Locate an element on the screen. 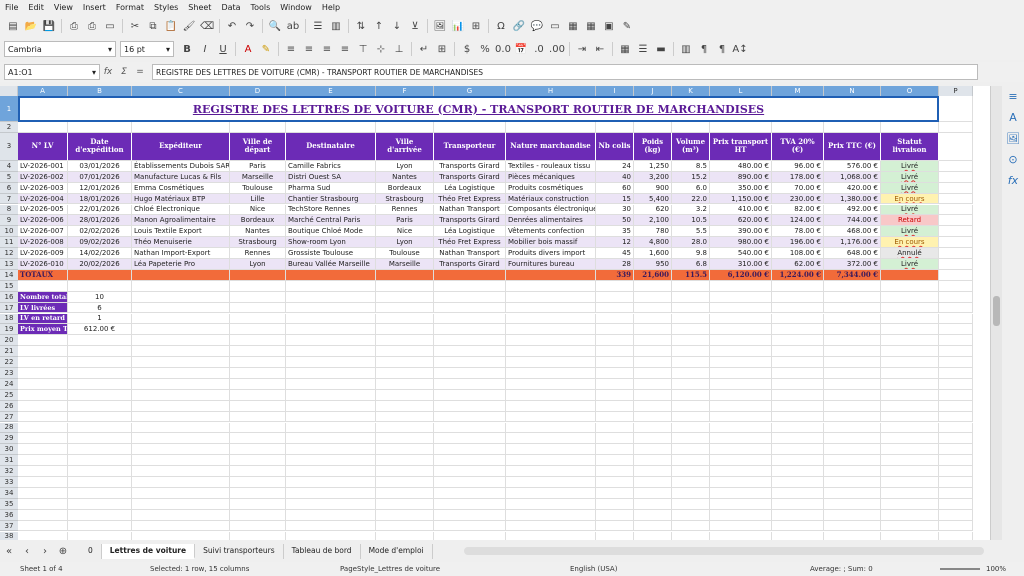 The width and height of the screenshot is (1024, 576). row-header: 11 is located at coordinates (9, 243).